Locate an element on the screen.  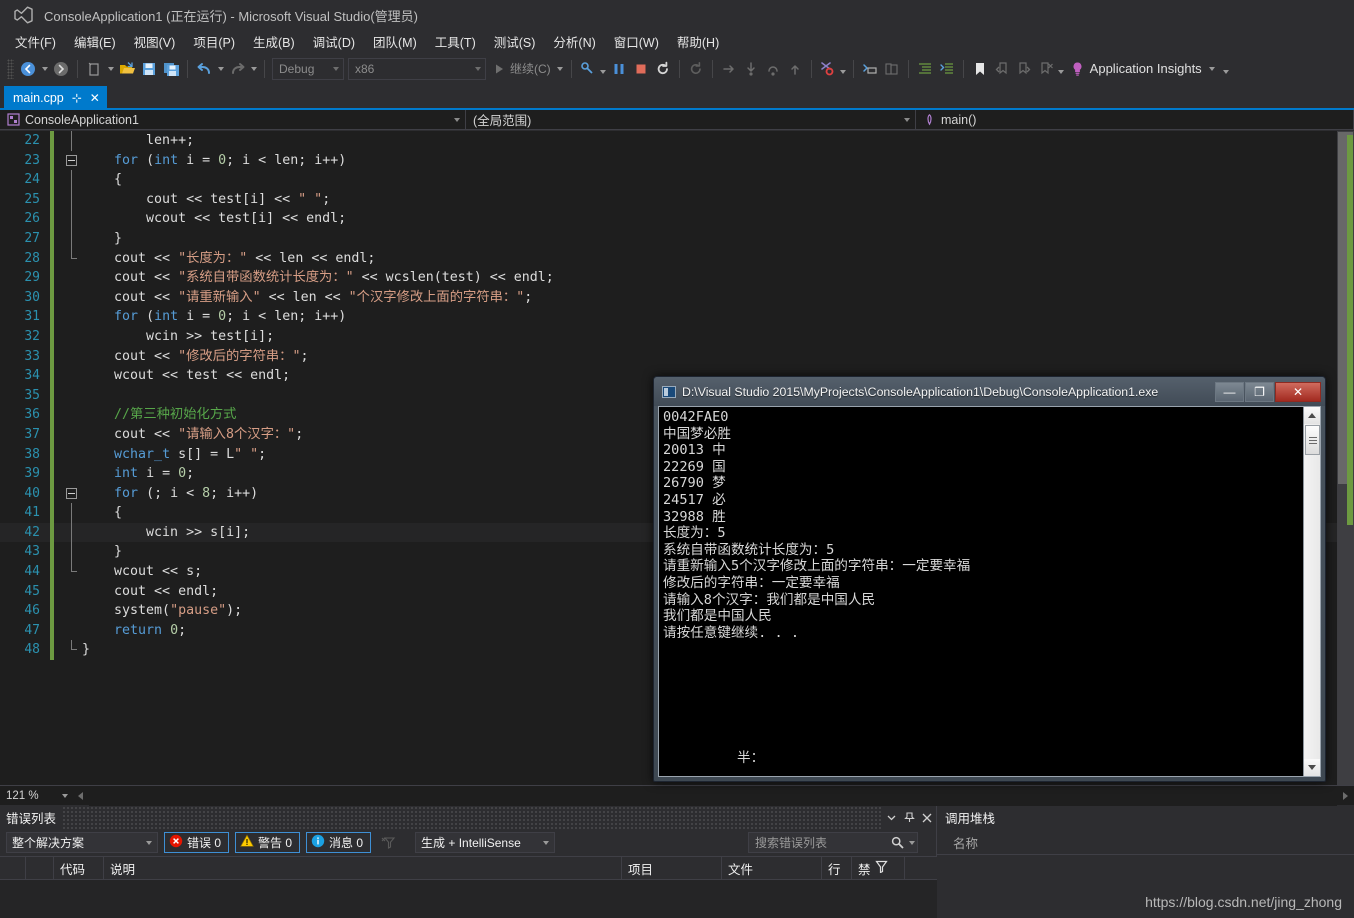
console-vertical-scrollbar is located at coordinates (1311, 591).